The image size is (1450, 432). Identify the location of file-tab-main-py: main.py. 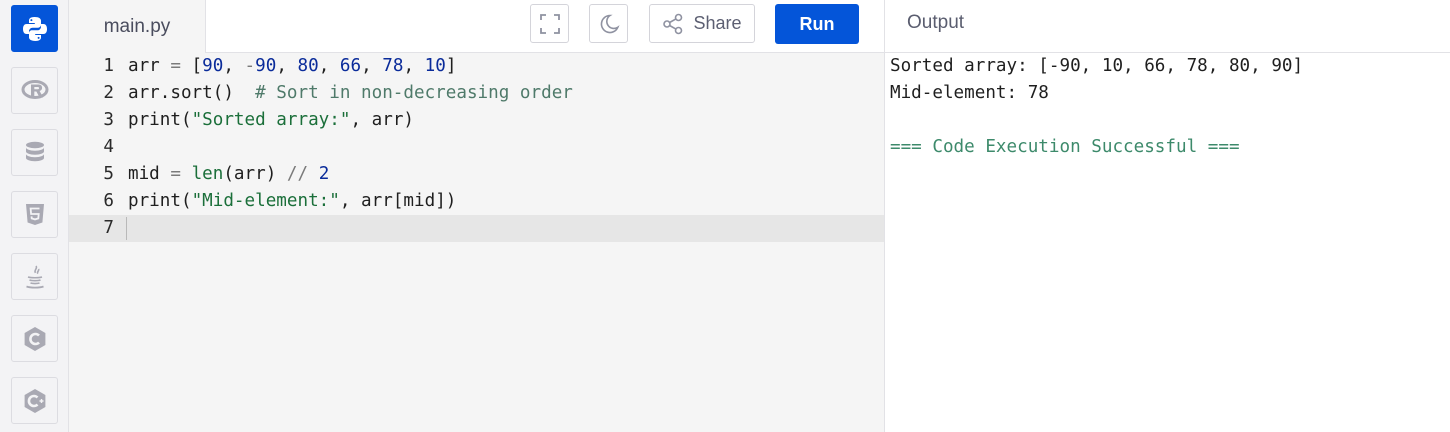
(137, 27).